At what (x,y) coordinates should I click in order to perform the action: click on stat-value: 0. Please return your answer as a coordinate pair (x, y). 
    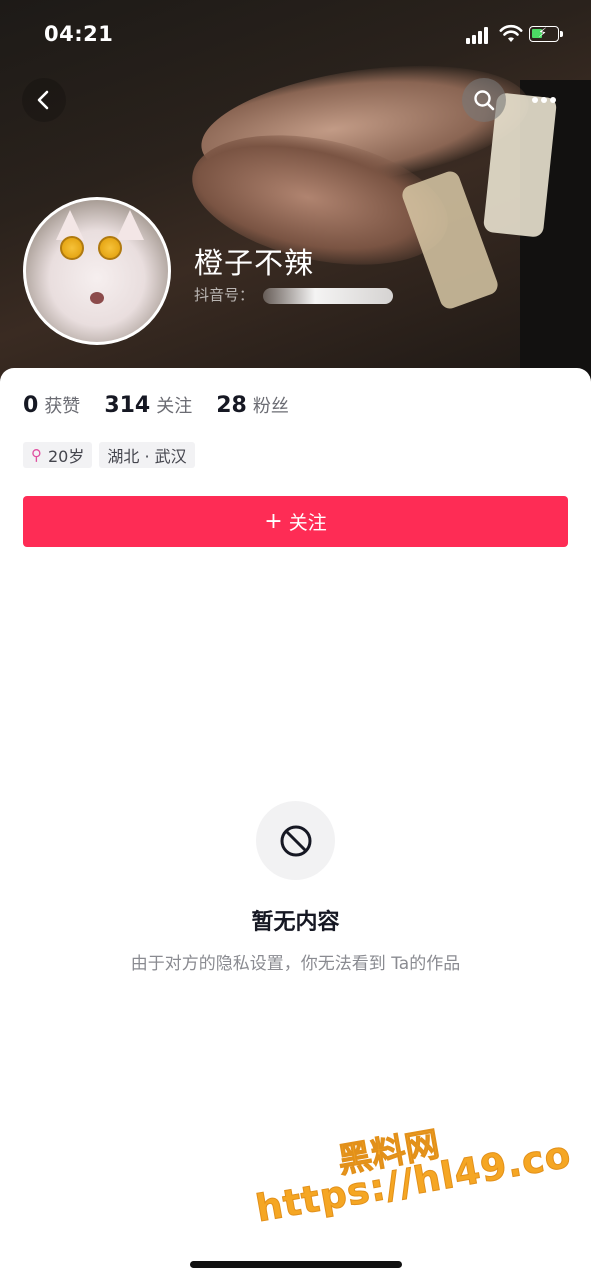
    Looking at the image, I should click on (31, 405).